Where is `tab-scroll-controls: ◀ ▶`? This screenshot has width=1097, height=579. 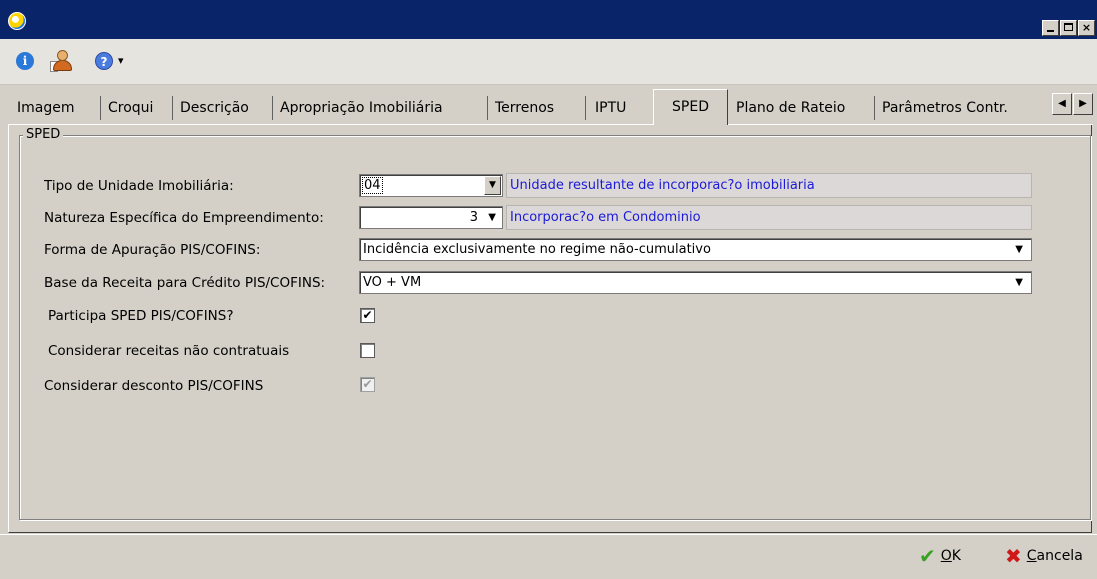
tab-scroll-controls: ◀ ▶ is located at coordinates (1072, 104).